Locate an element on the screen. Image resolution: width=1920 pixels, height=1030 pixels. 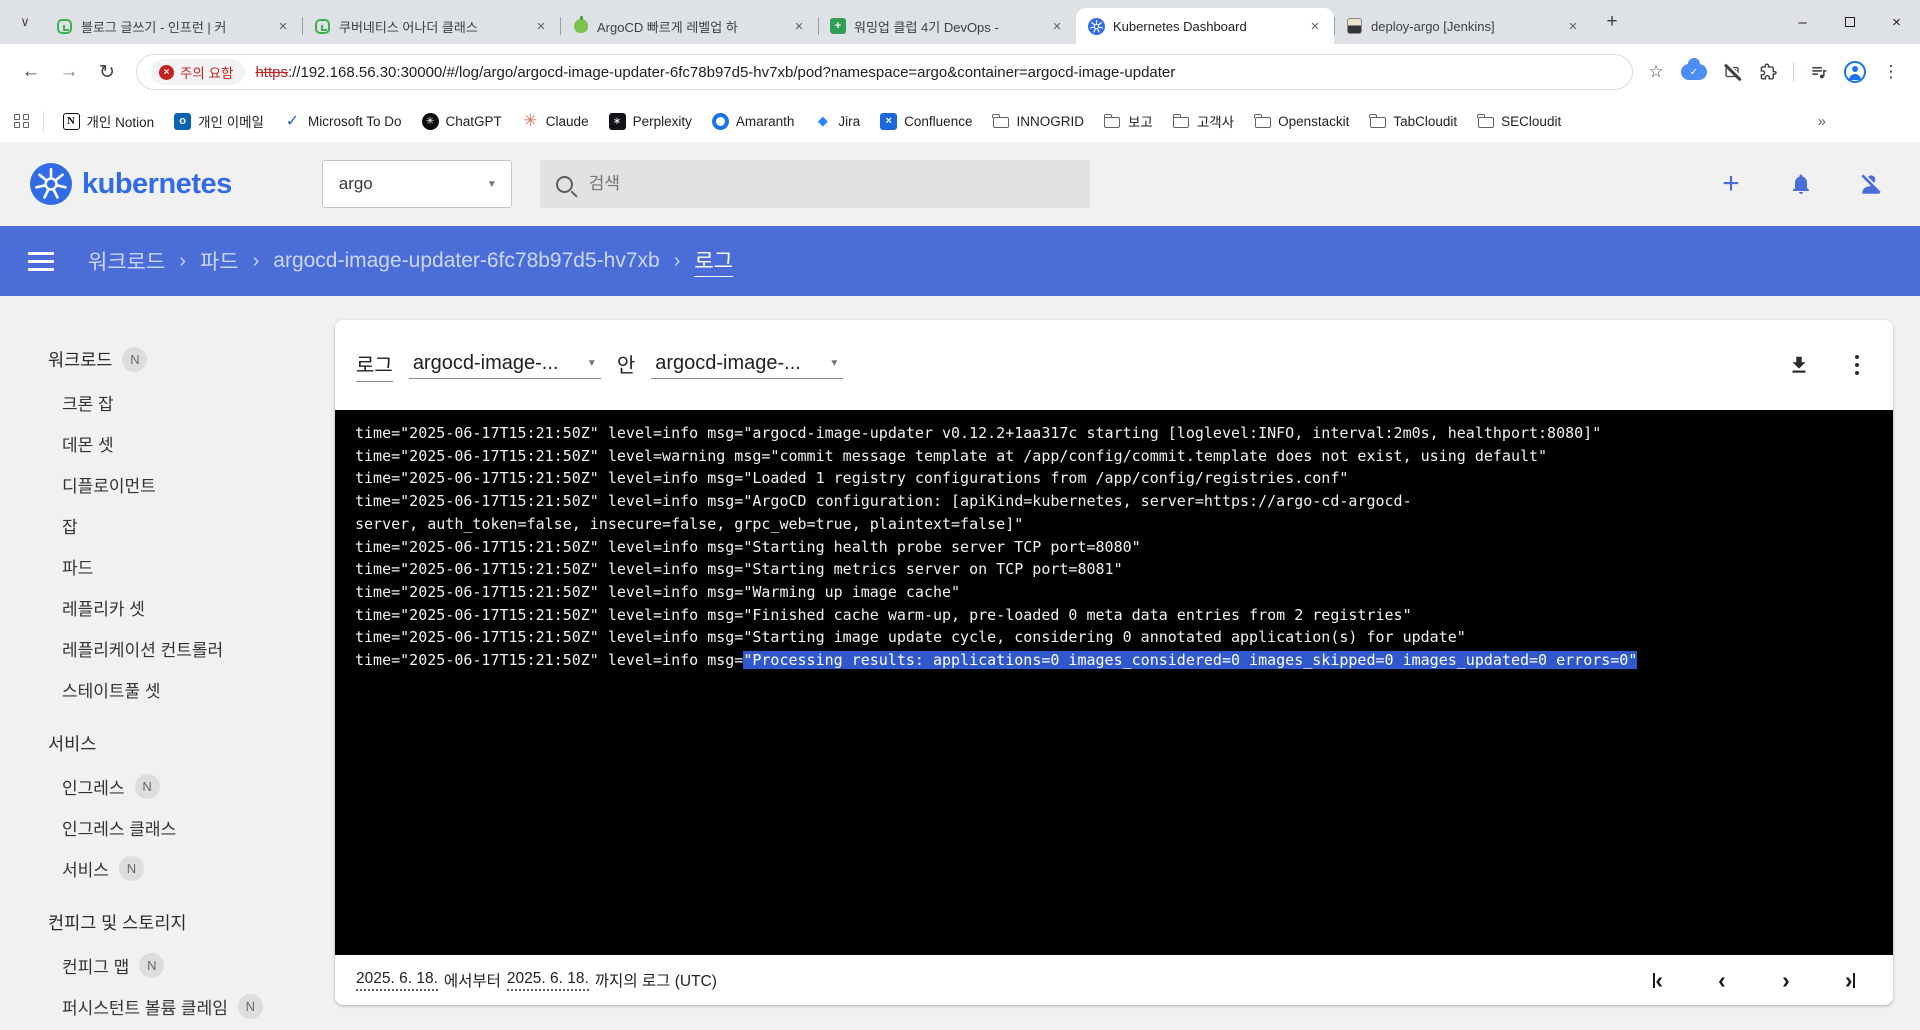
sidebar-item-replicasets: 레플리카 셋 is located at coordinates (191, 607).